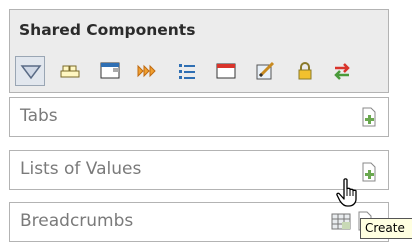 This screenshot has height=242, width=412. What do you see at coordinates (386, 228) in the screenshot?
I see `create-tooltip: Create` at bounding box center [386, 228].